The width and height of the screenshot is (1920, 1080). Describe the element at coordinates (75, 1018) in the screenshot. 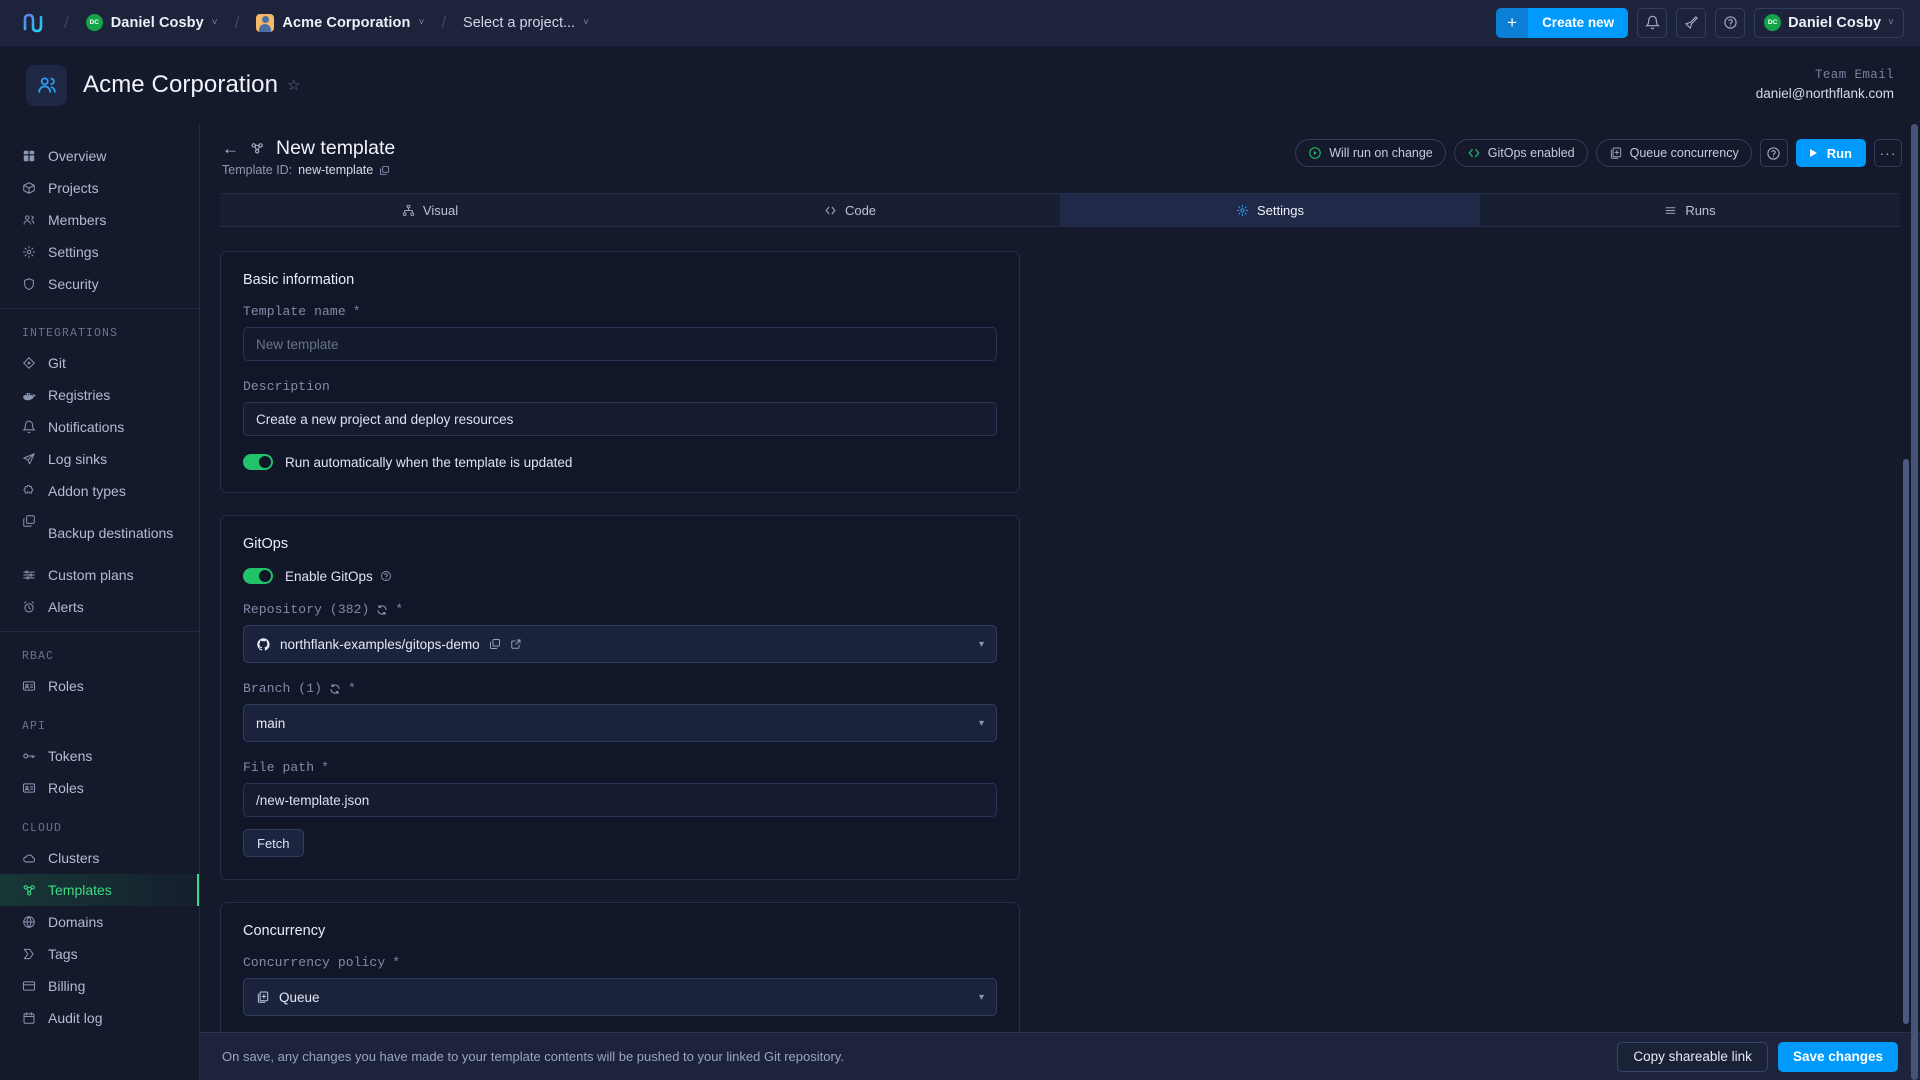

I see `sidebar-item-label: Audit log` at that location.